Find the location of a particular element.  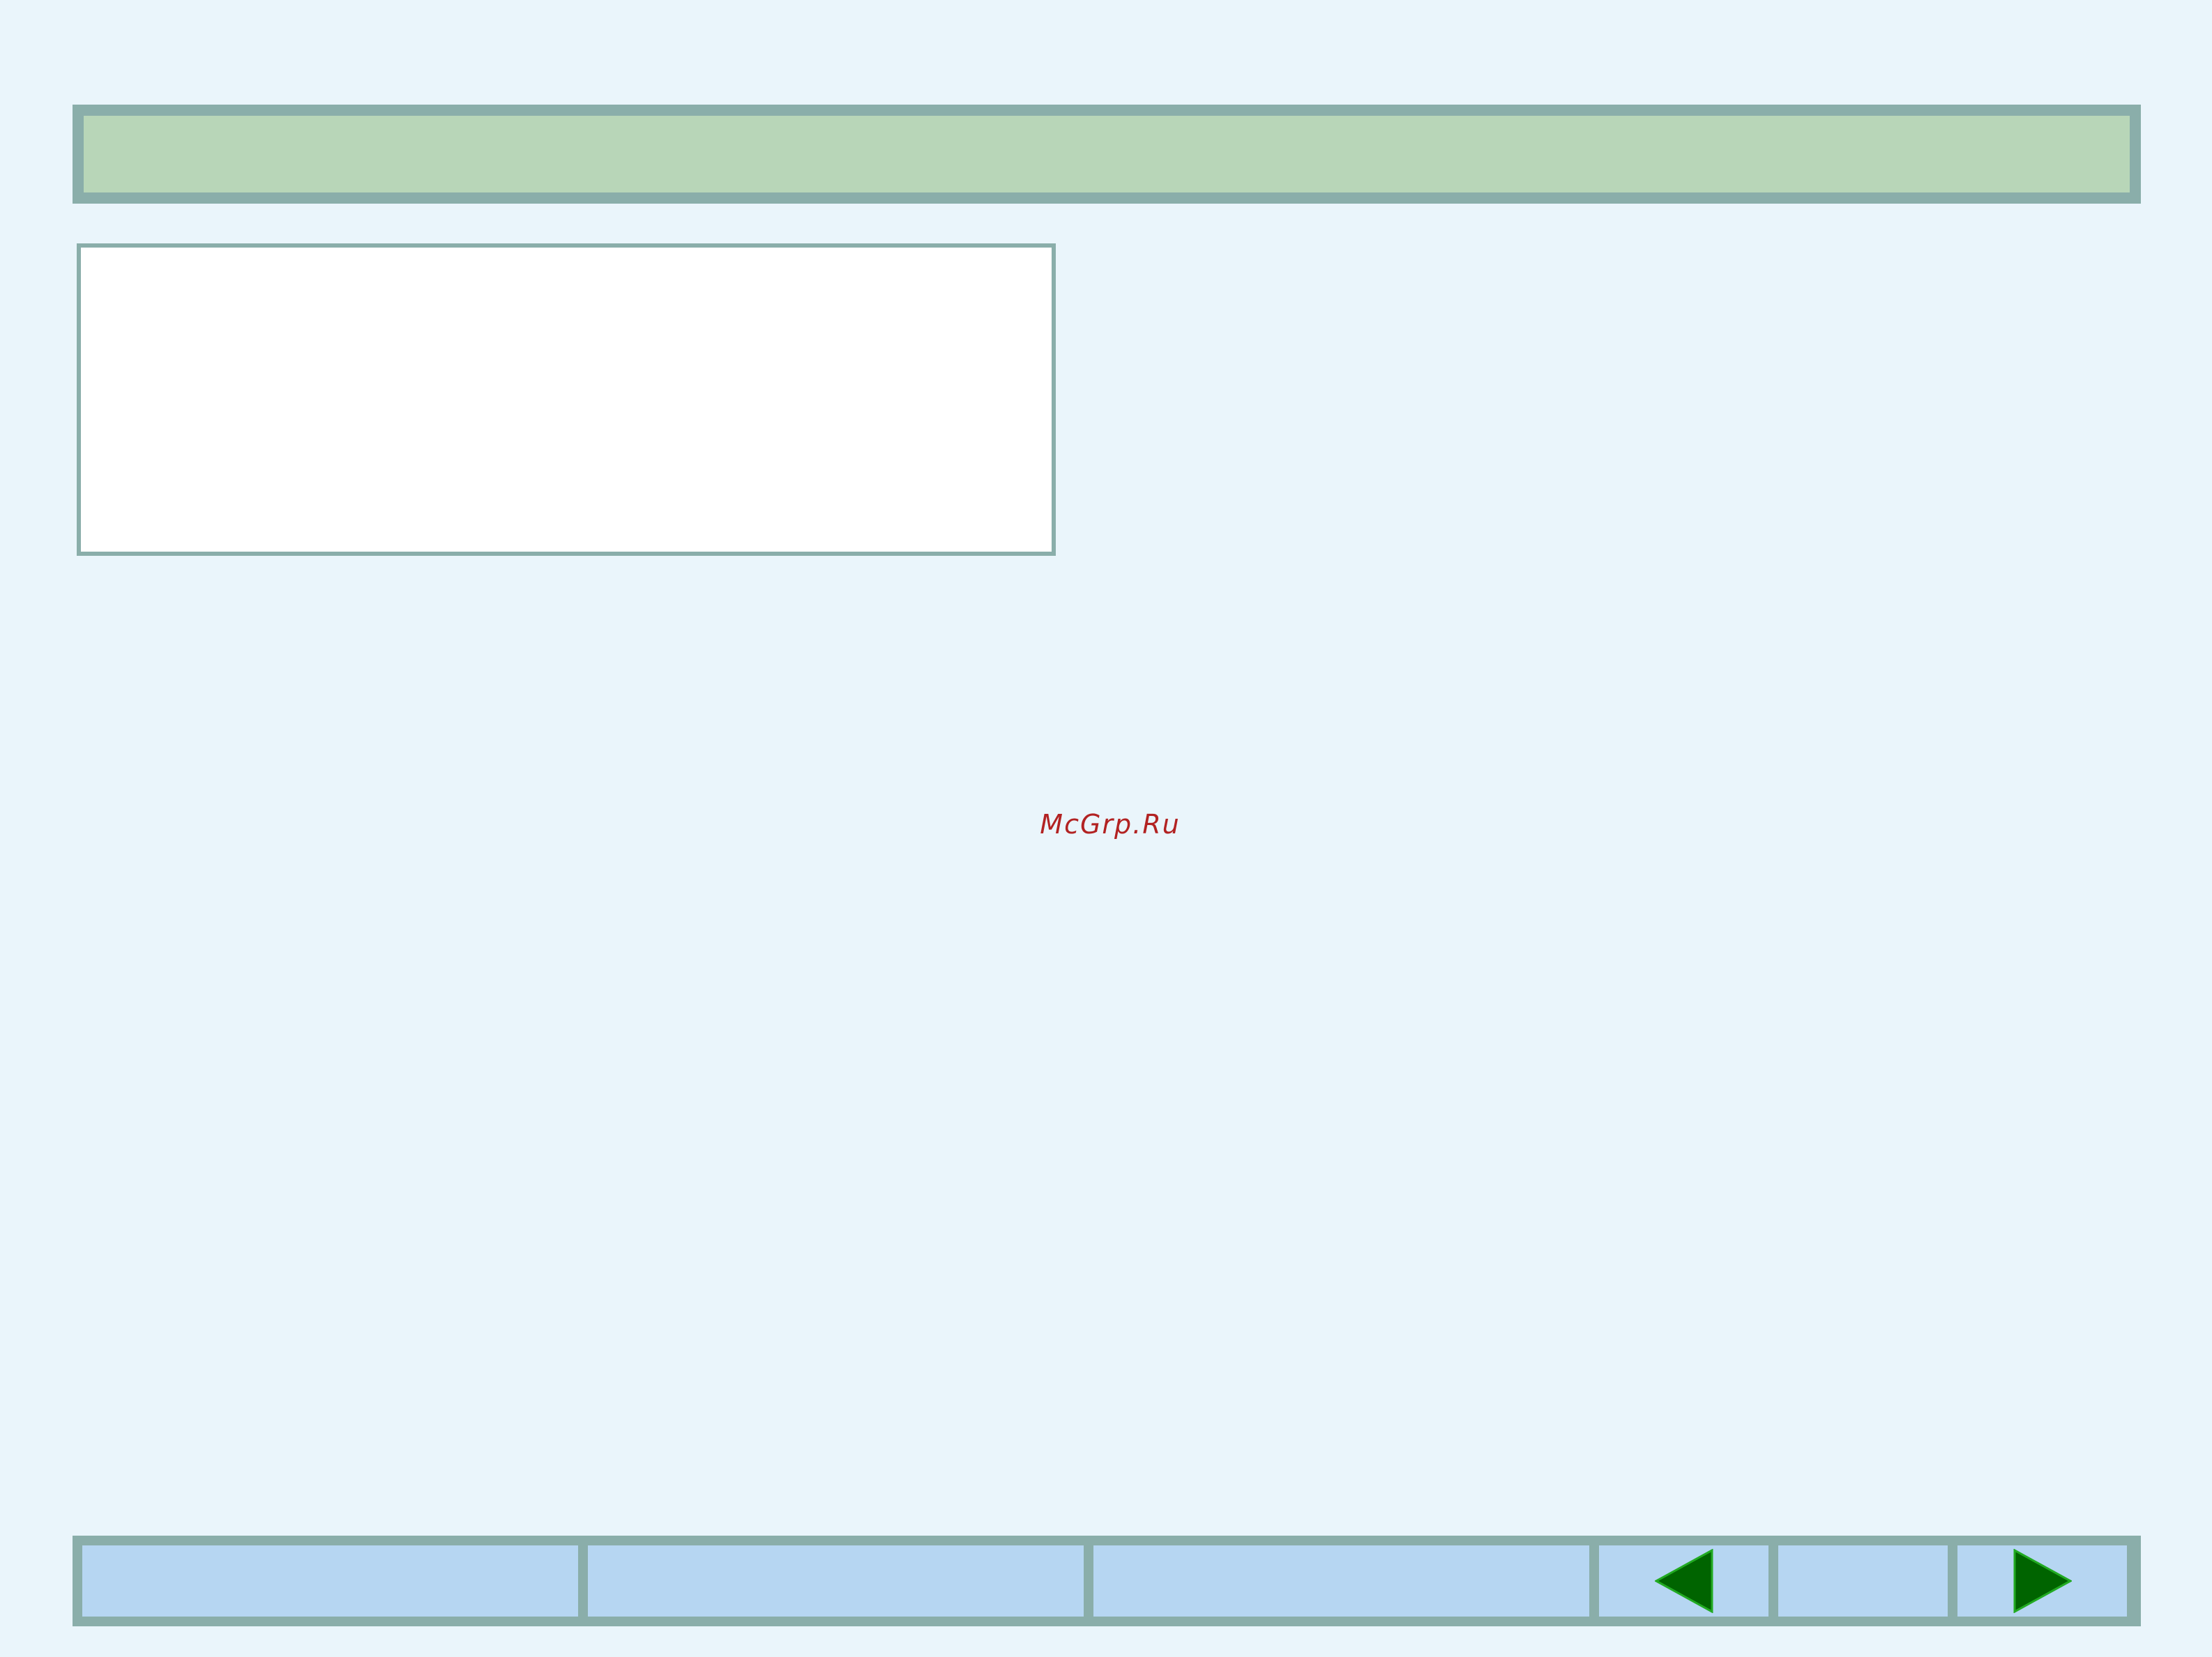

title-bar is located at coordinates (1107, 154).